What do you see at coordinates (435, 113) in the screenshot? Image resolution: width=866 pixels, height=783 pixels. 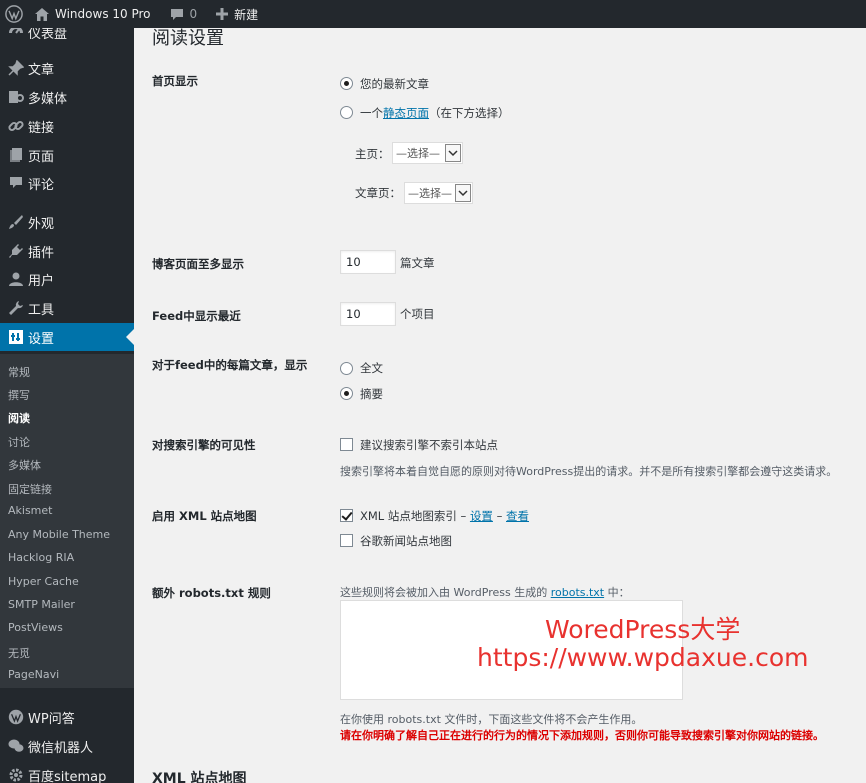 I see `radio-static-page-label: 一个静态页面（在下方选择）` at bounding box center [435, 113].